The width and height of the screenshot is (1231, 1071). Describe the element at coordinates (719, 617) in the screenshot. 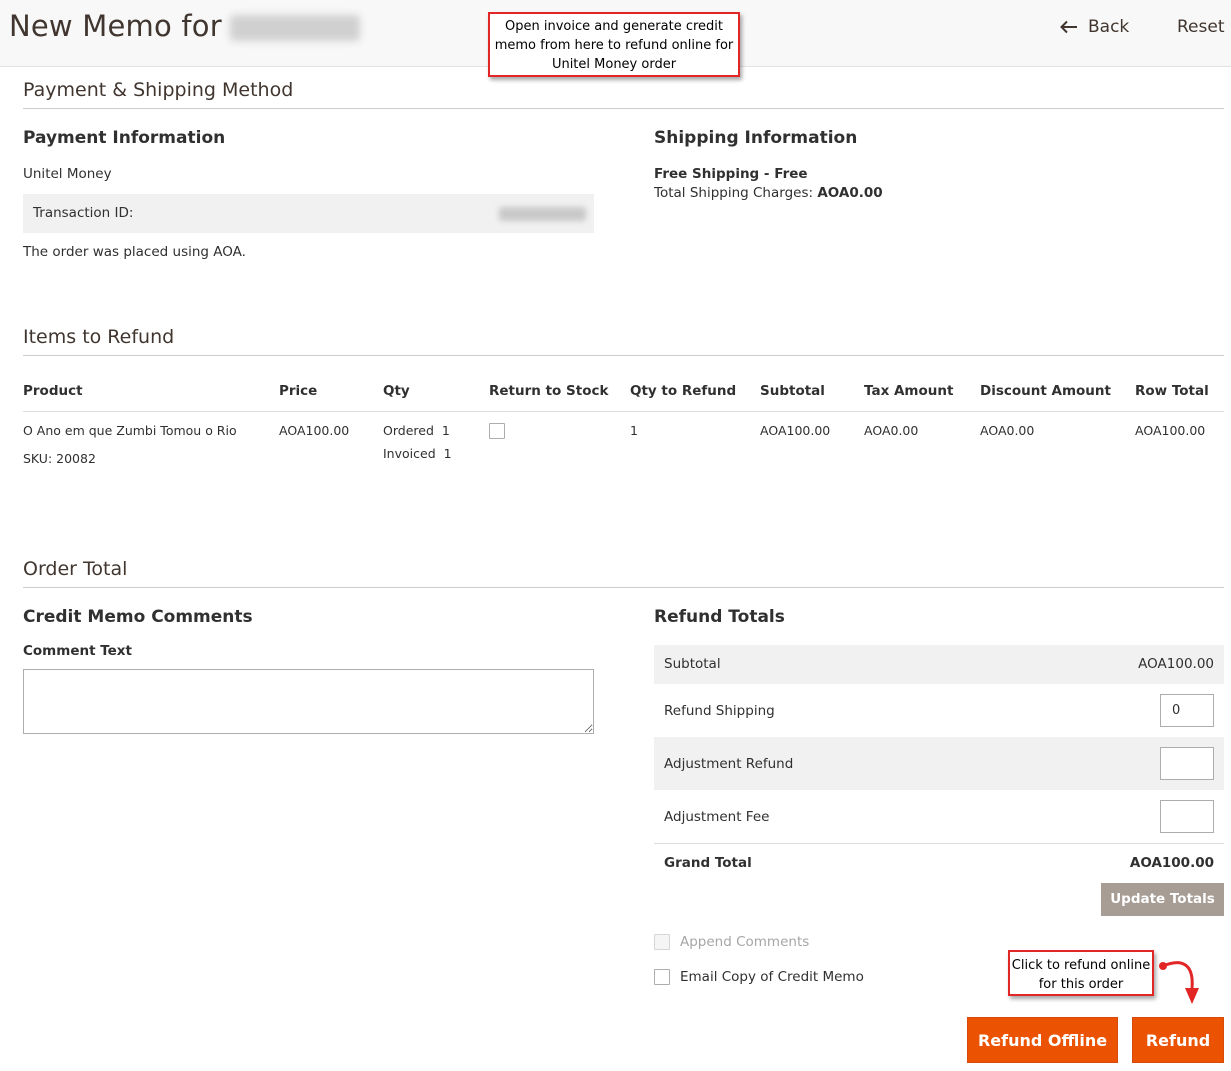

I see `refund-totals-title: Refund Totals` at that location.